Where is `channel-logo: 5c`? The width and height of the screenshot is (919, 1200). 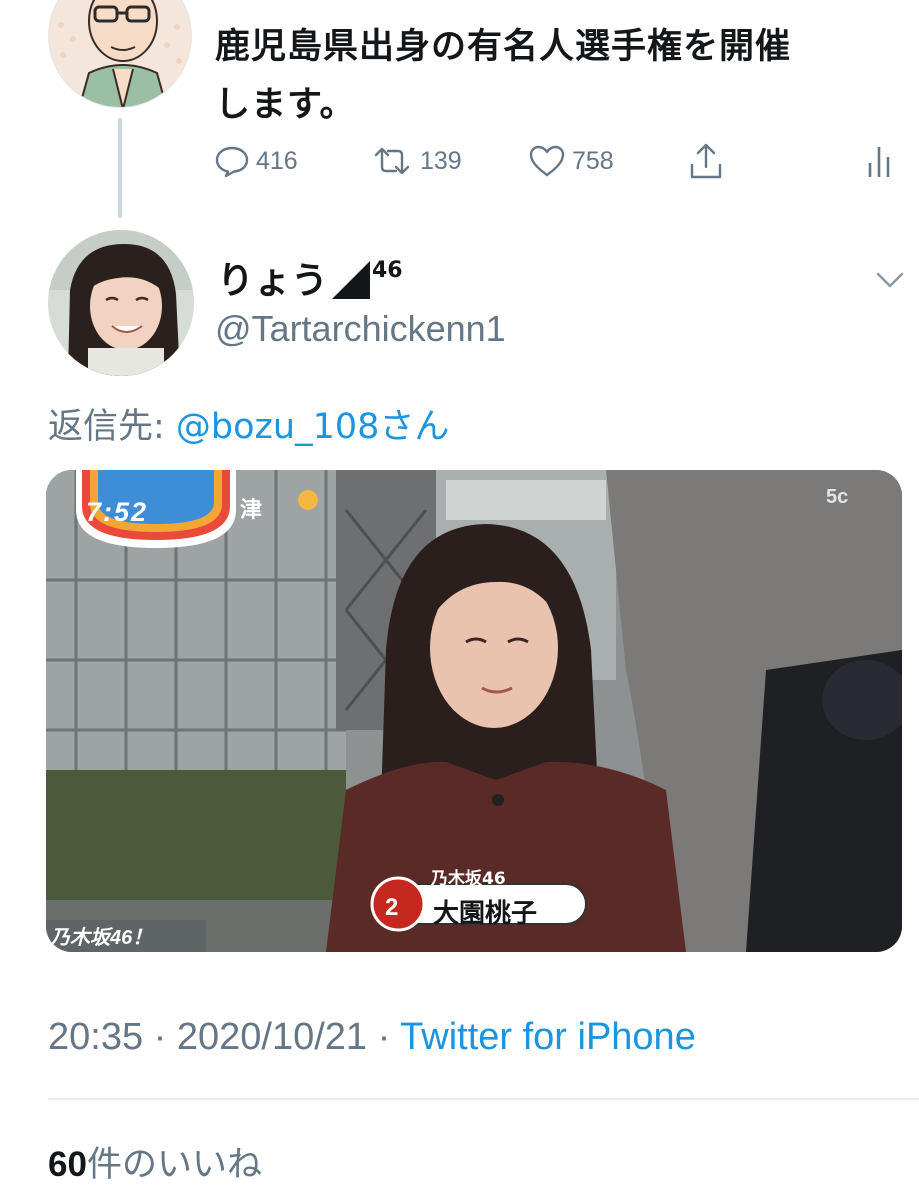
channel-logo: 5c is located at coordinates (837, 497).